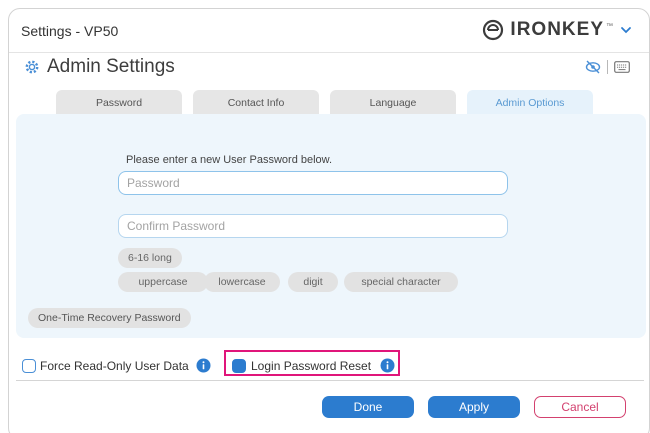 The width and height of the screenshot is (650, 433). What do you see at coordinates (119, 103) in the screenshot?
I see `tab-password: Password` at bounding box center [119, 103].